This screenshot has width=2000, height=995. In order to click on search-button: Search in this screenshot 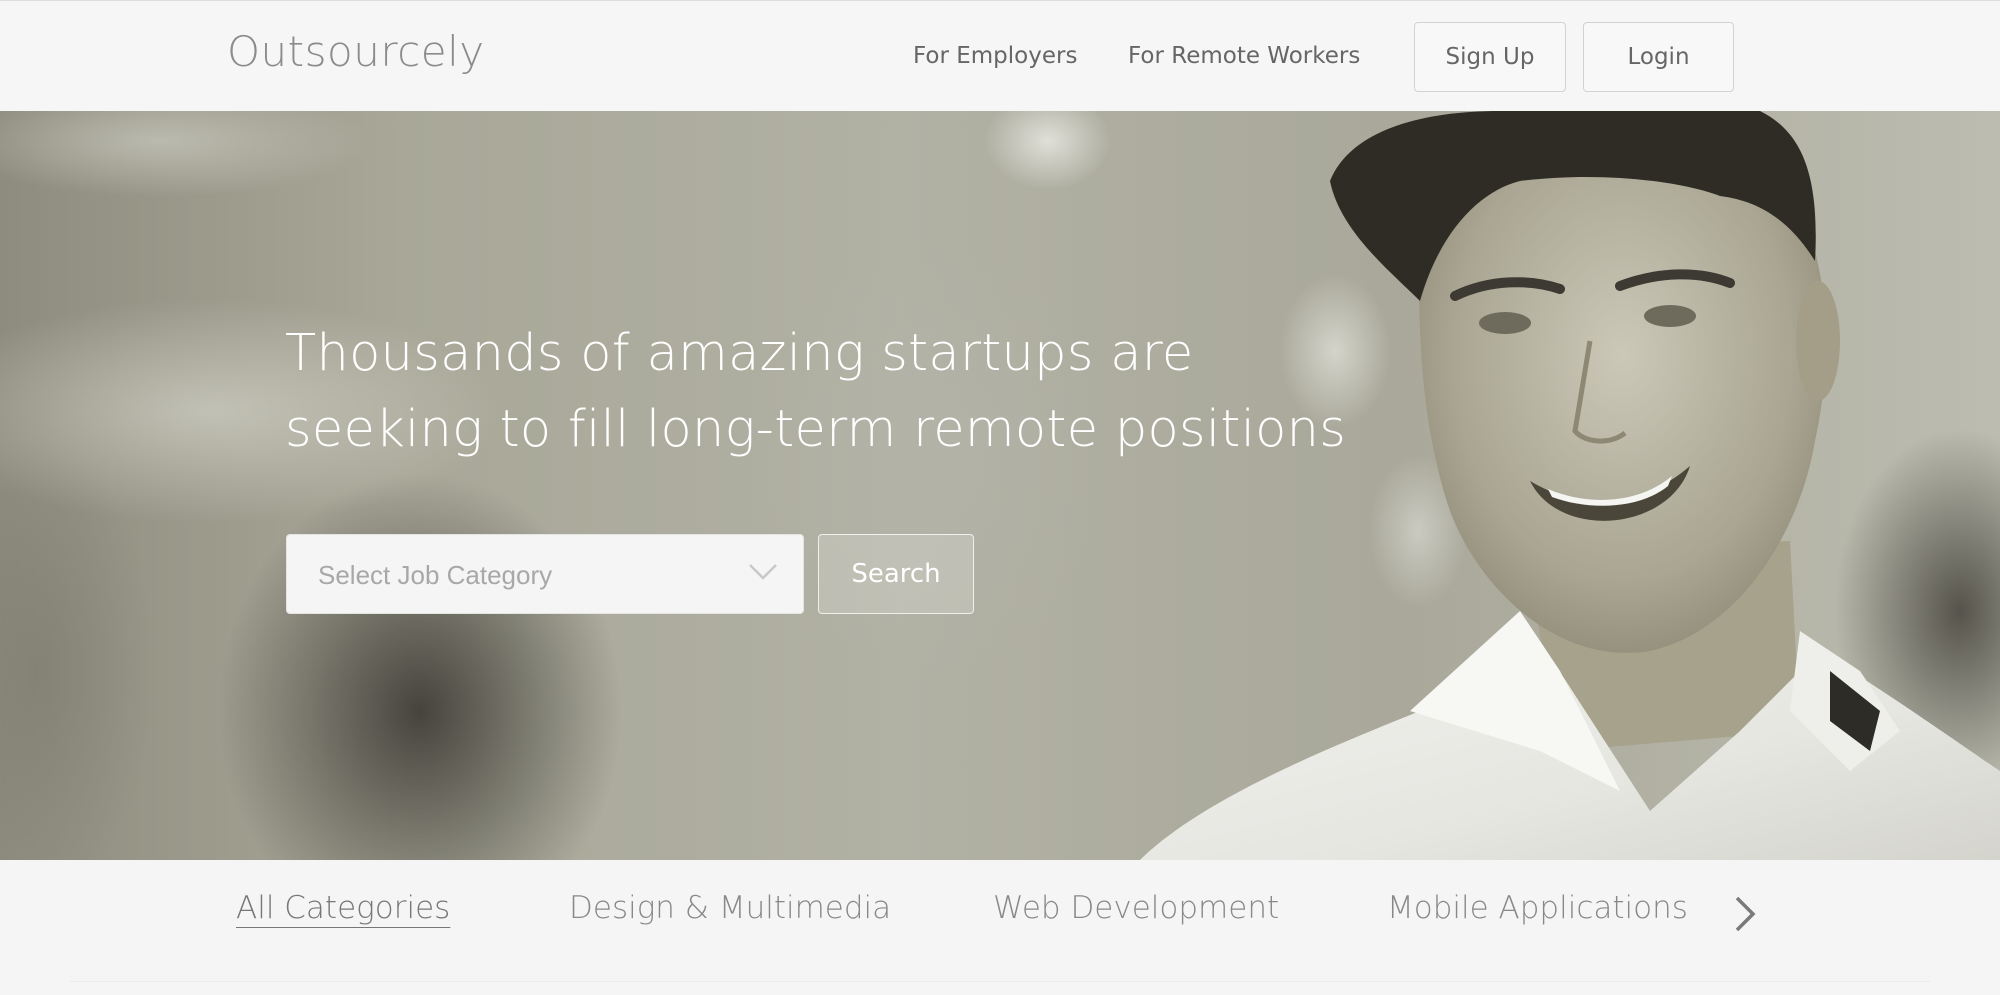, I will do `click(896, 574)`.